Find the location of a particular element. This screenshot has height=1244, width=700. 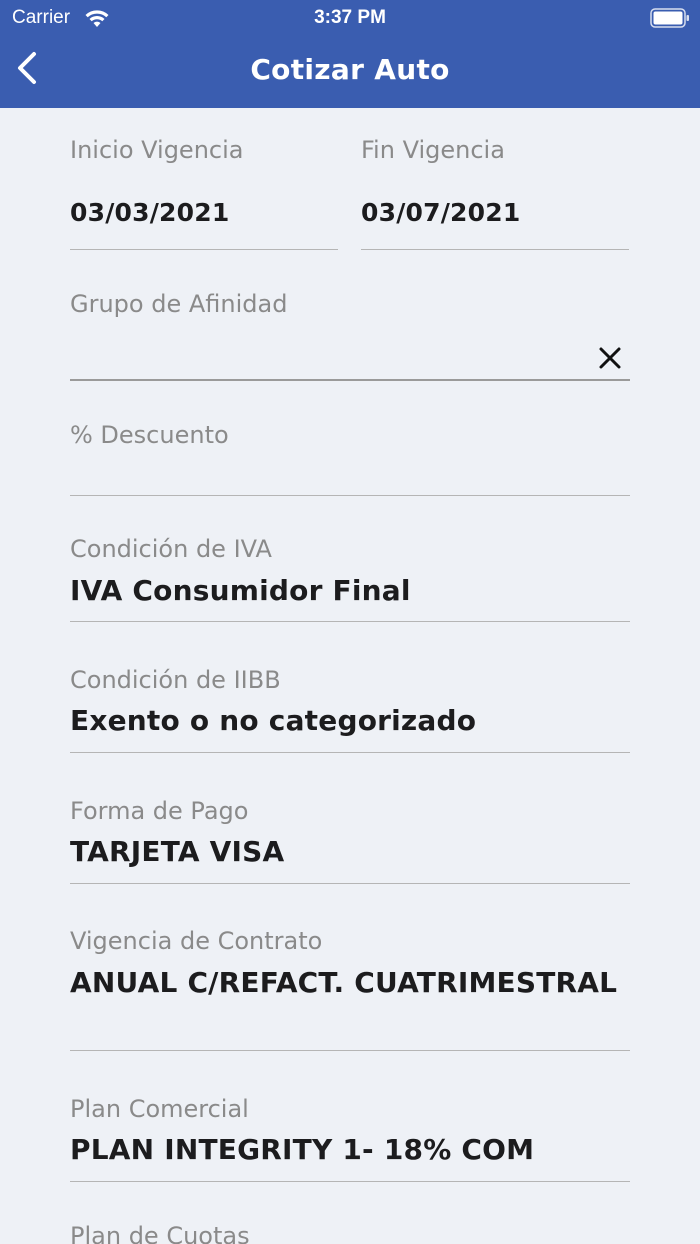

plan-comercial-underline is located at coordinates (350, 1181).